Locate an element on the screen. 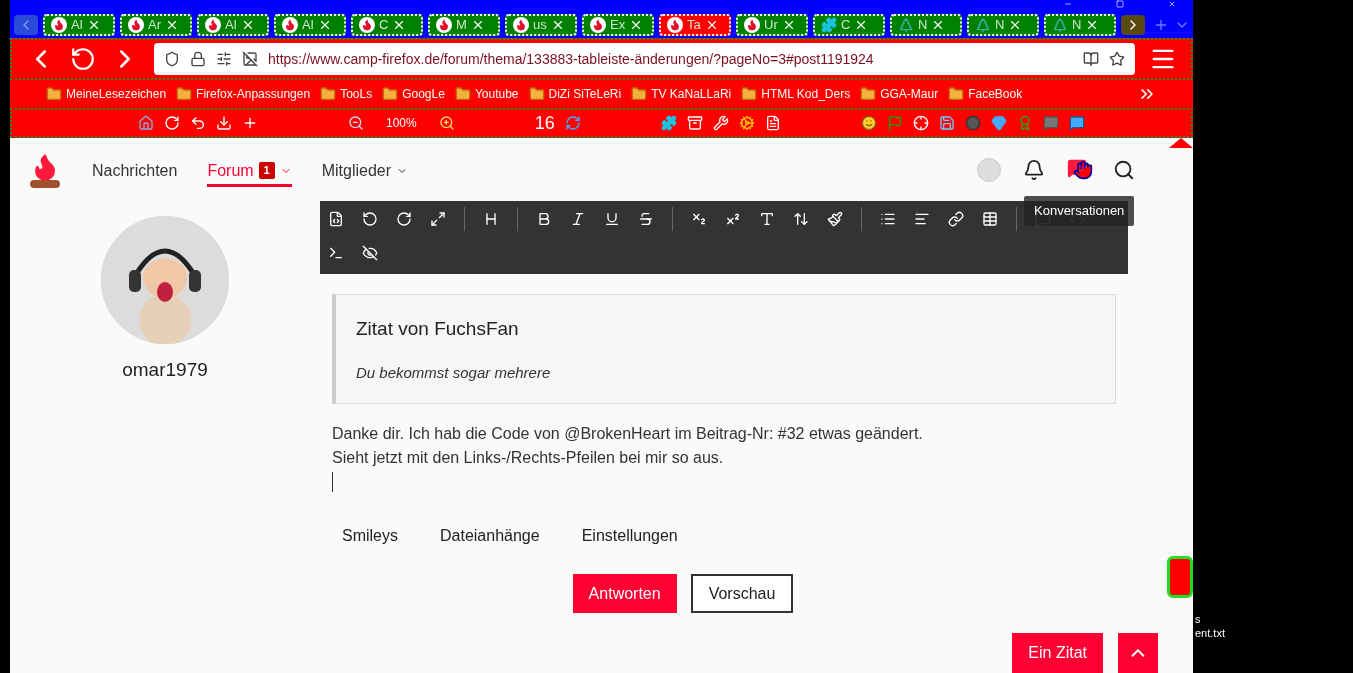 The height and width of the screenshot is (673, 1353). tab-title: Ar is located at coordinates (154, 25).